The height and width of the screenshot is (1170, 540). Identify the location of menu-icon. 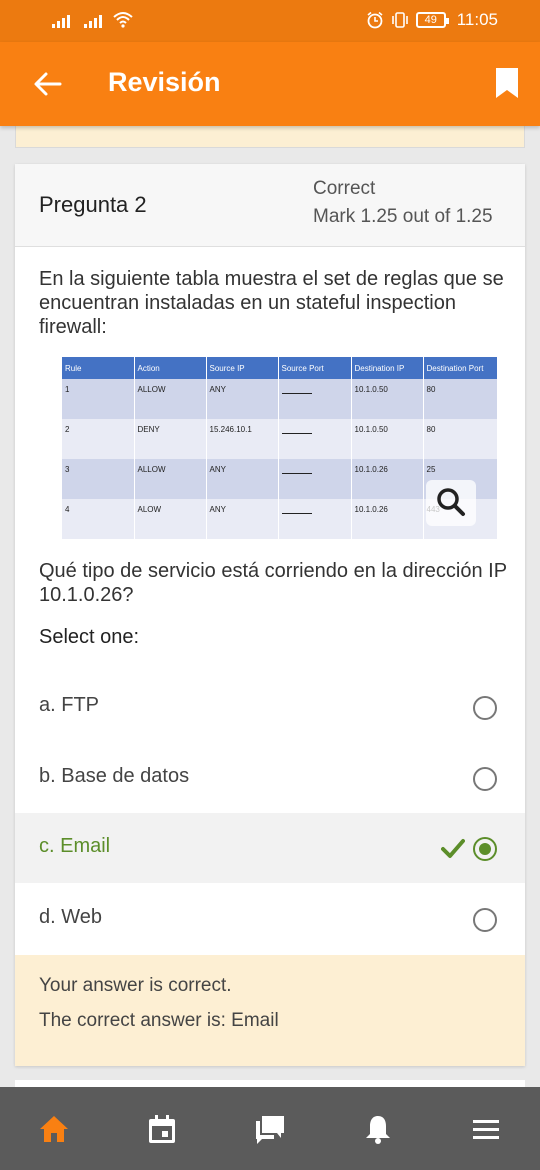
(486, 1129).